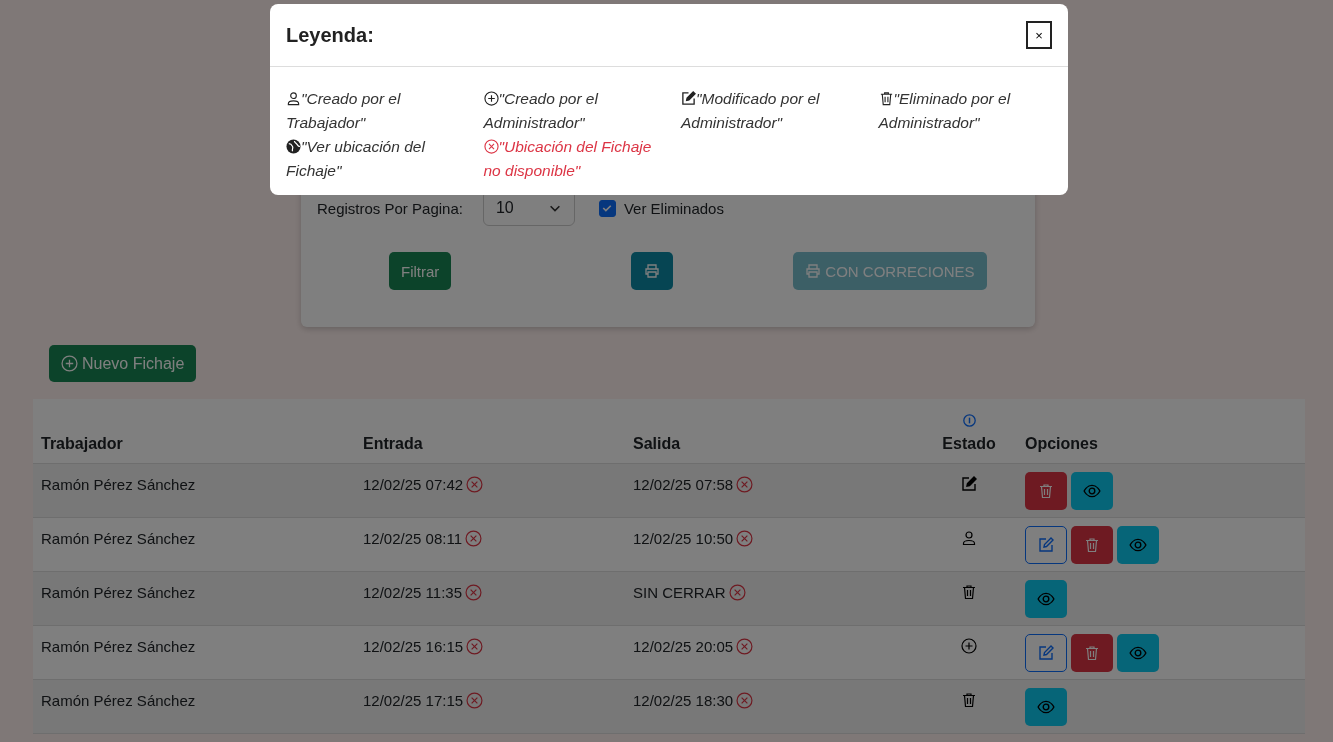  What do you see at coordinates (393, 443) in the screenshot?
I see `column-header: Entrada` at bounding box center [393, 443].